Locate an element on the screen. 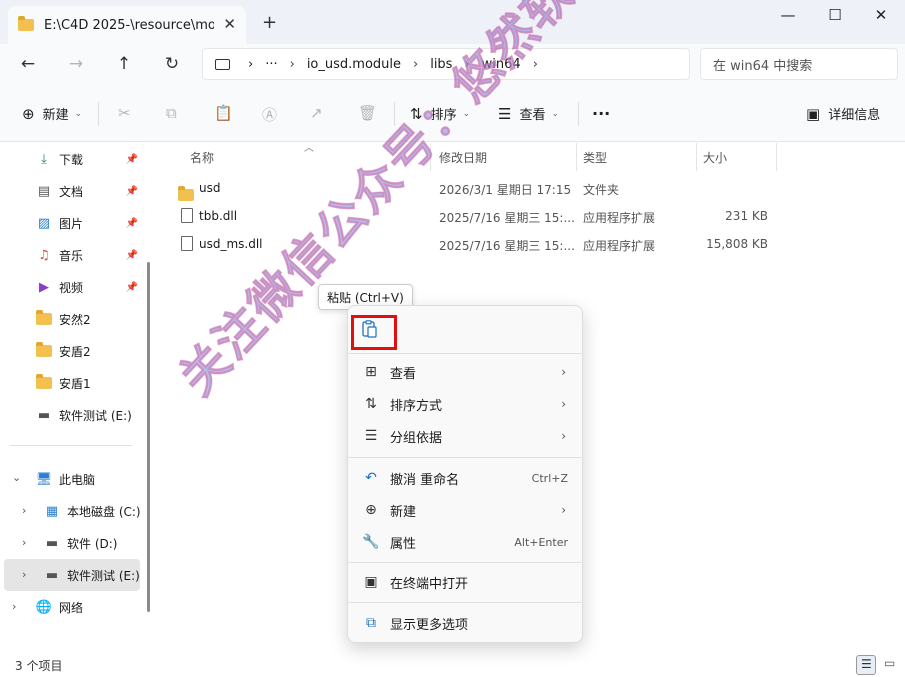 This screenshot has height=677, width=905. view-button: ☰ 查看 ⌄ is located at coordinates (528, 114).